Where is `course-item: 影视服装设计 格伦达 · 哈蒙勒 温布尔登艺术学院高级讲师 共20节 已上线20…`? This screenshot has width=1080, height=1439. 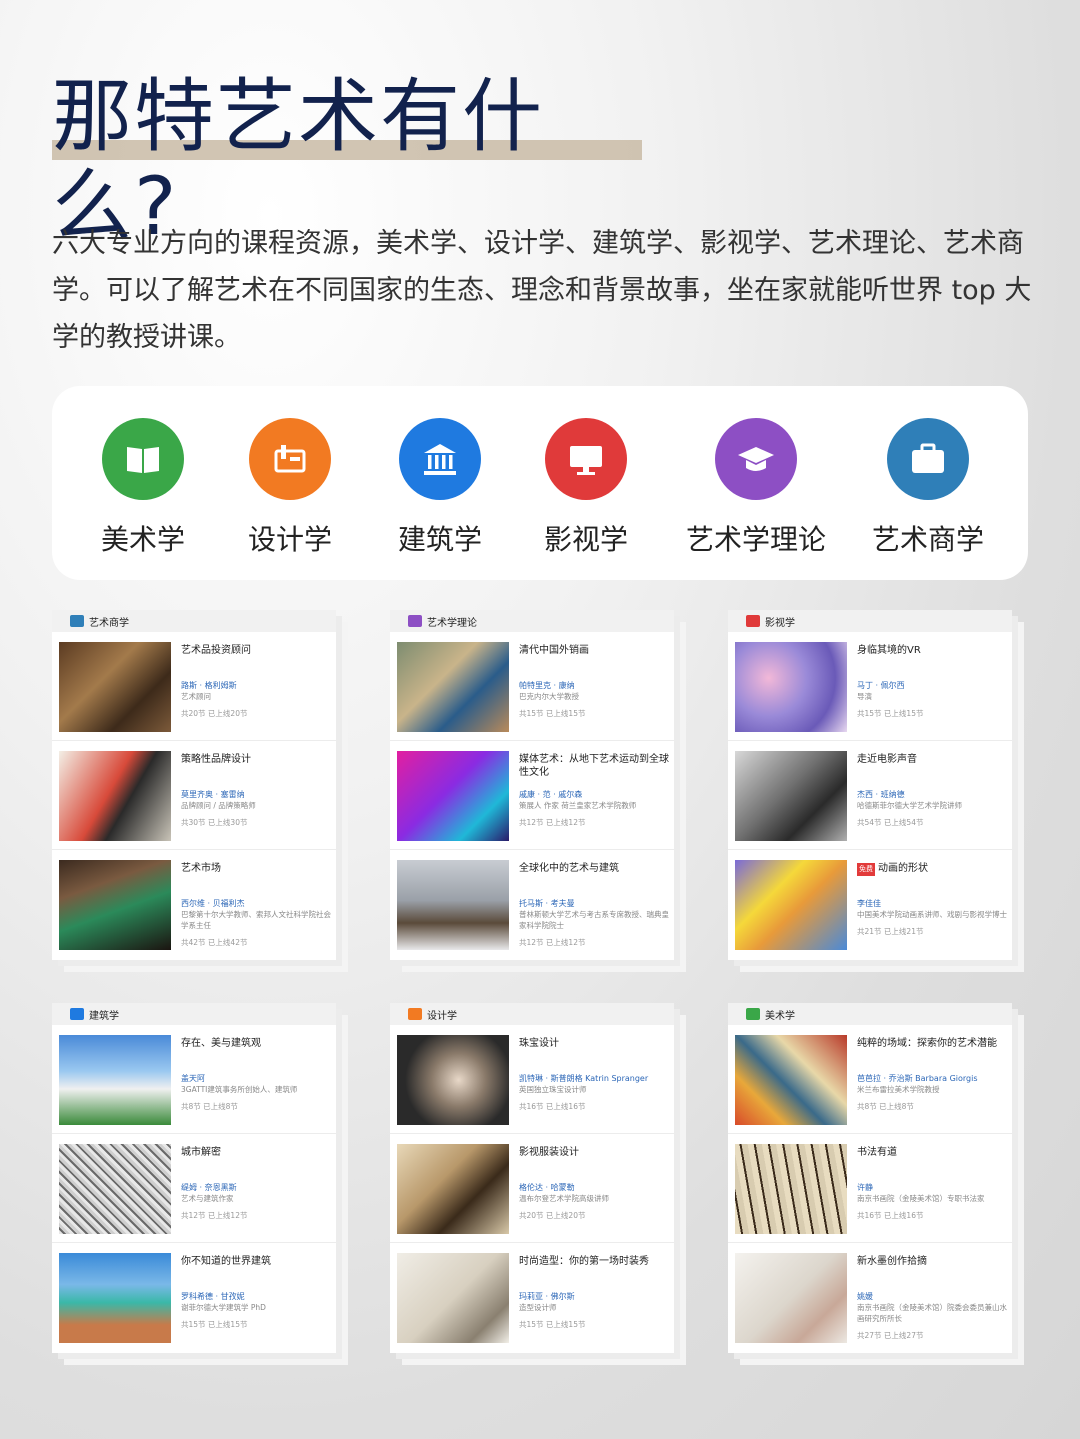
course-item: 影视服装设计 格伦达 · 哈蒙勒 温布尔登艺术学院高级讲师 共20节 已上线20… is located at coordinates (532, 1188).